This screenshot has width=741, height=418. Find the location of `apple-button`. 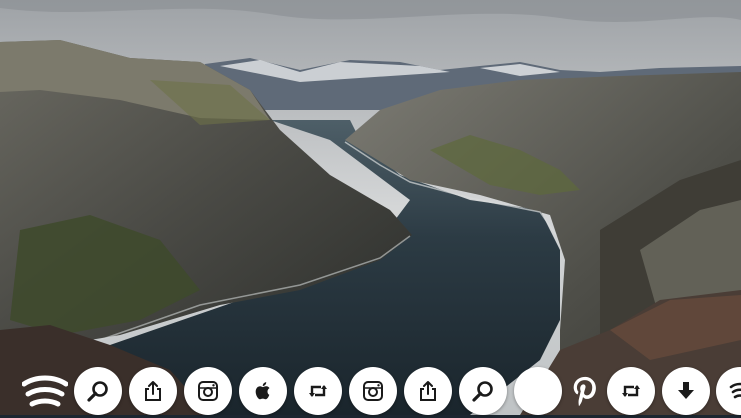

apple-button is located at coordinates (263, 391).